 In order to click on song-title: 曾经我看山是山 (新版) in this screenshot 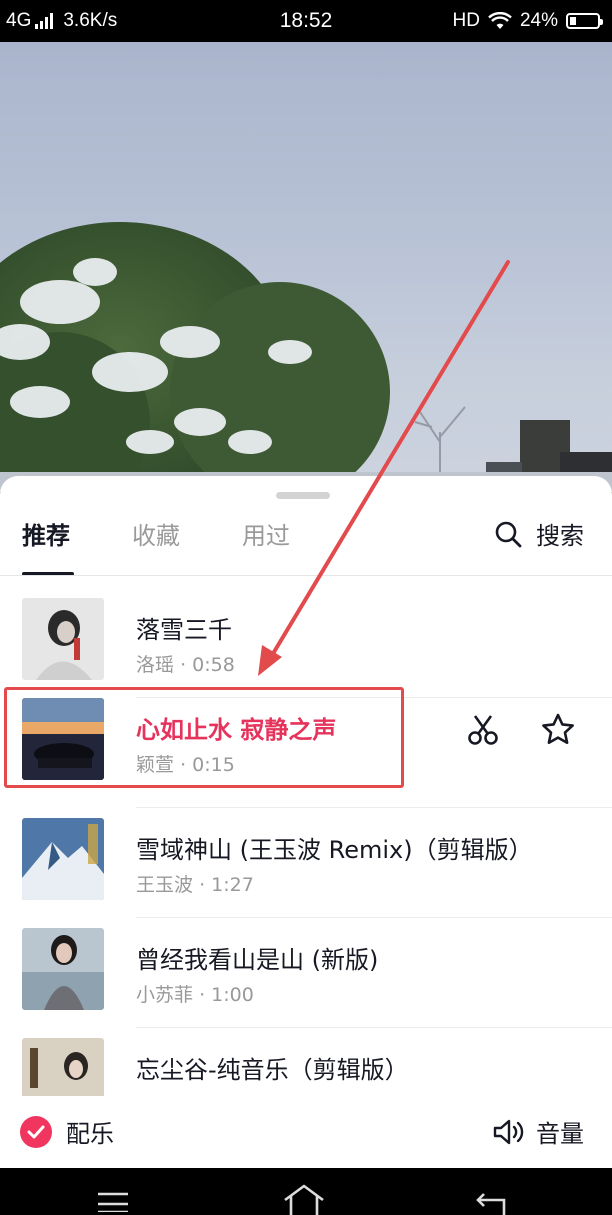, I will do `click(257, 960)`.